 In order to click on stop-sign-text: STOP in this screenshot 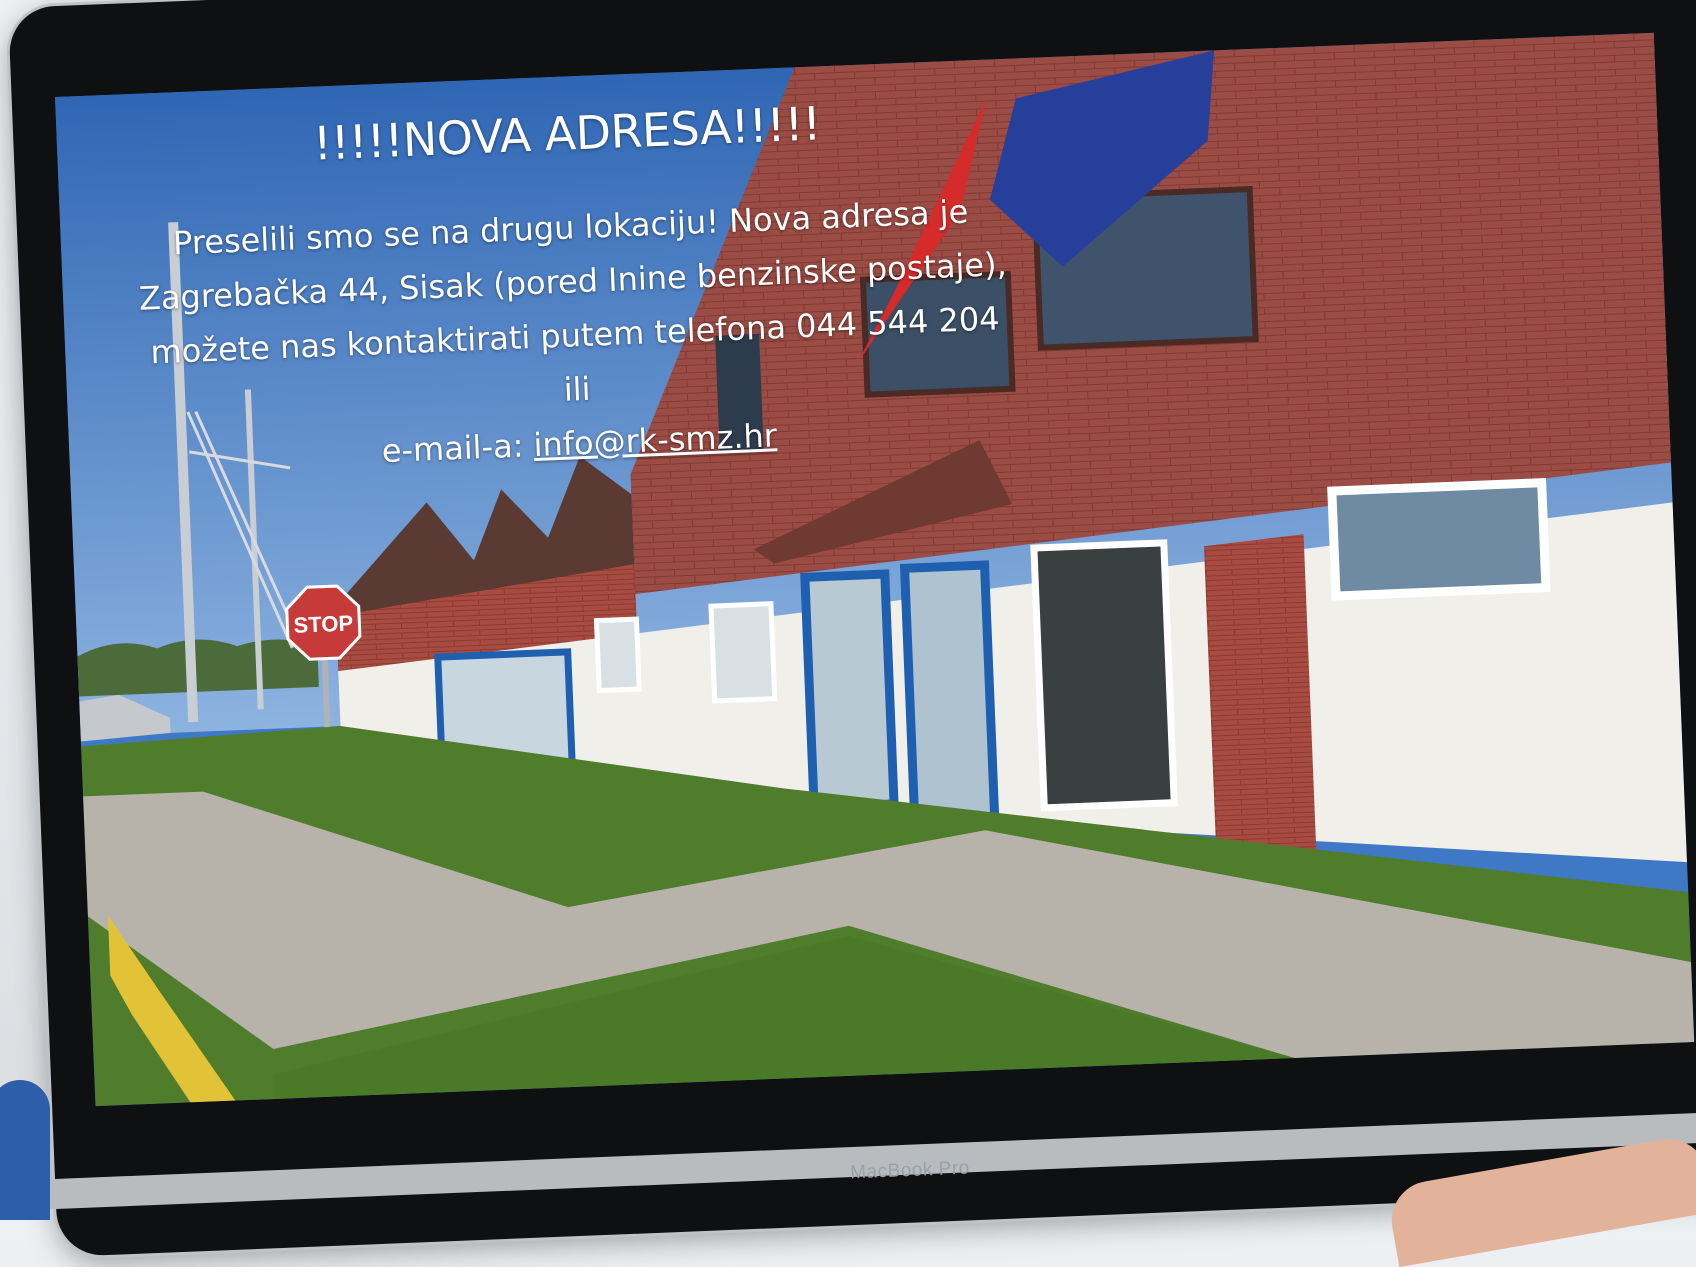, I will do `click(323, 623)`.